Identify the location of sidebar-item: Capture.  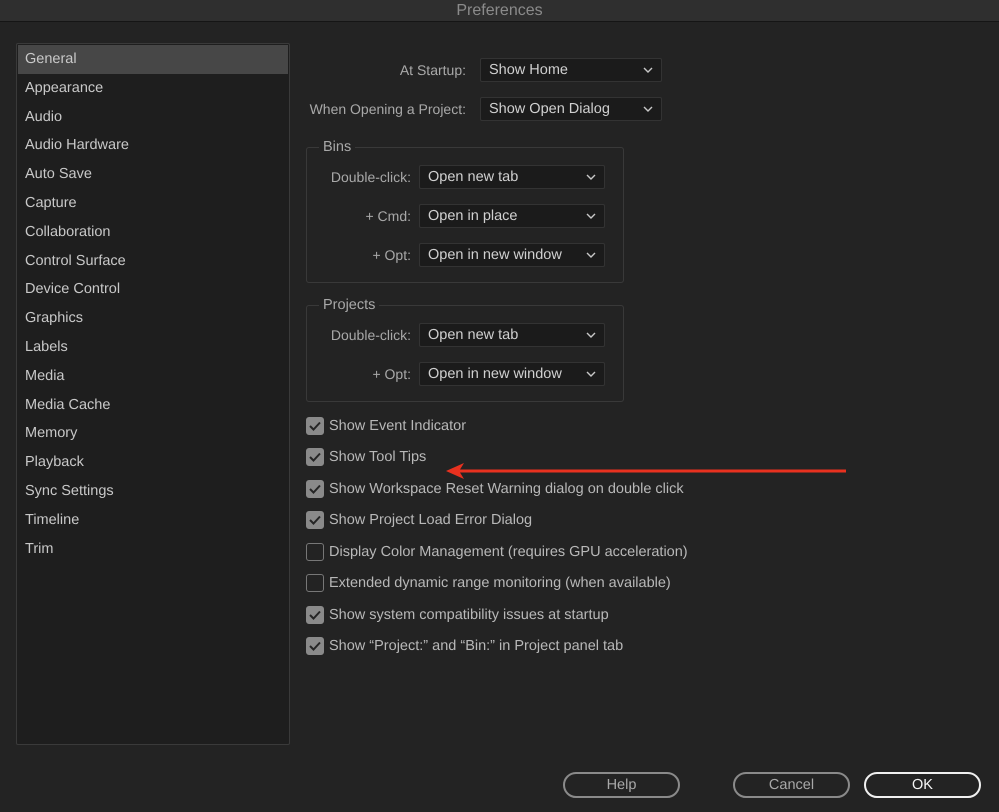
(153, 203).